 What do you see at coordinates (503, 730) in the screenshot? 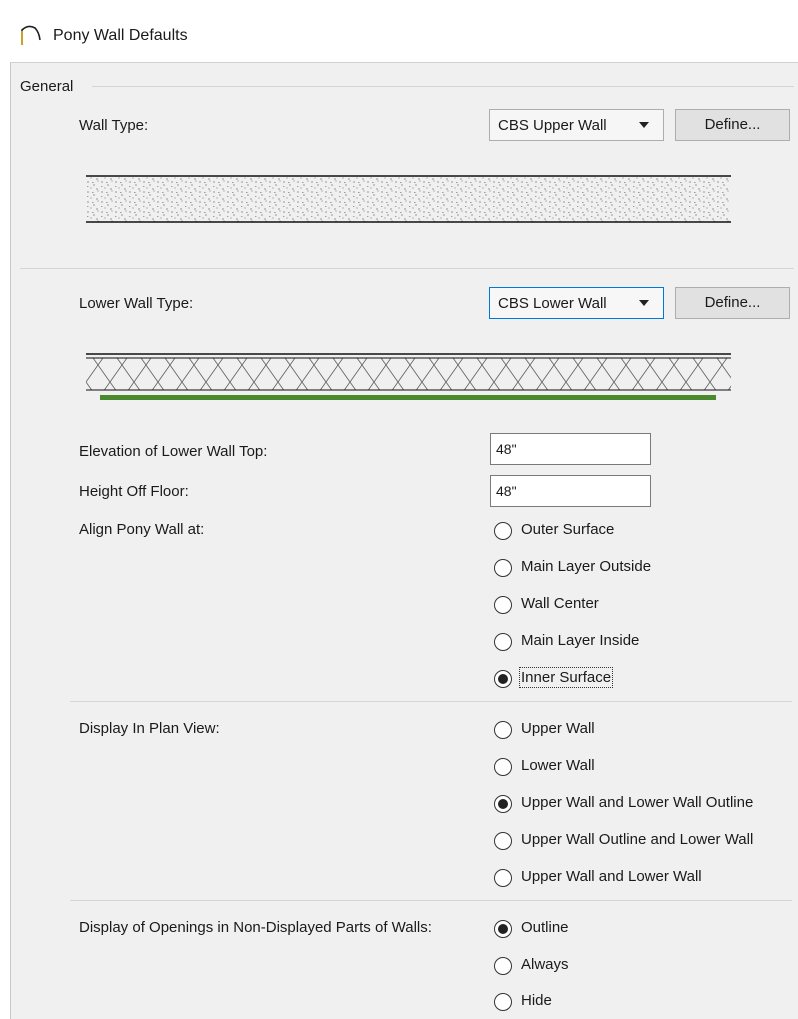
I see `plan-upper-wall-radio` at bounding box center [503, 730].